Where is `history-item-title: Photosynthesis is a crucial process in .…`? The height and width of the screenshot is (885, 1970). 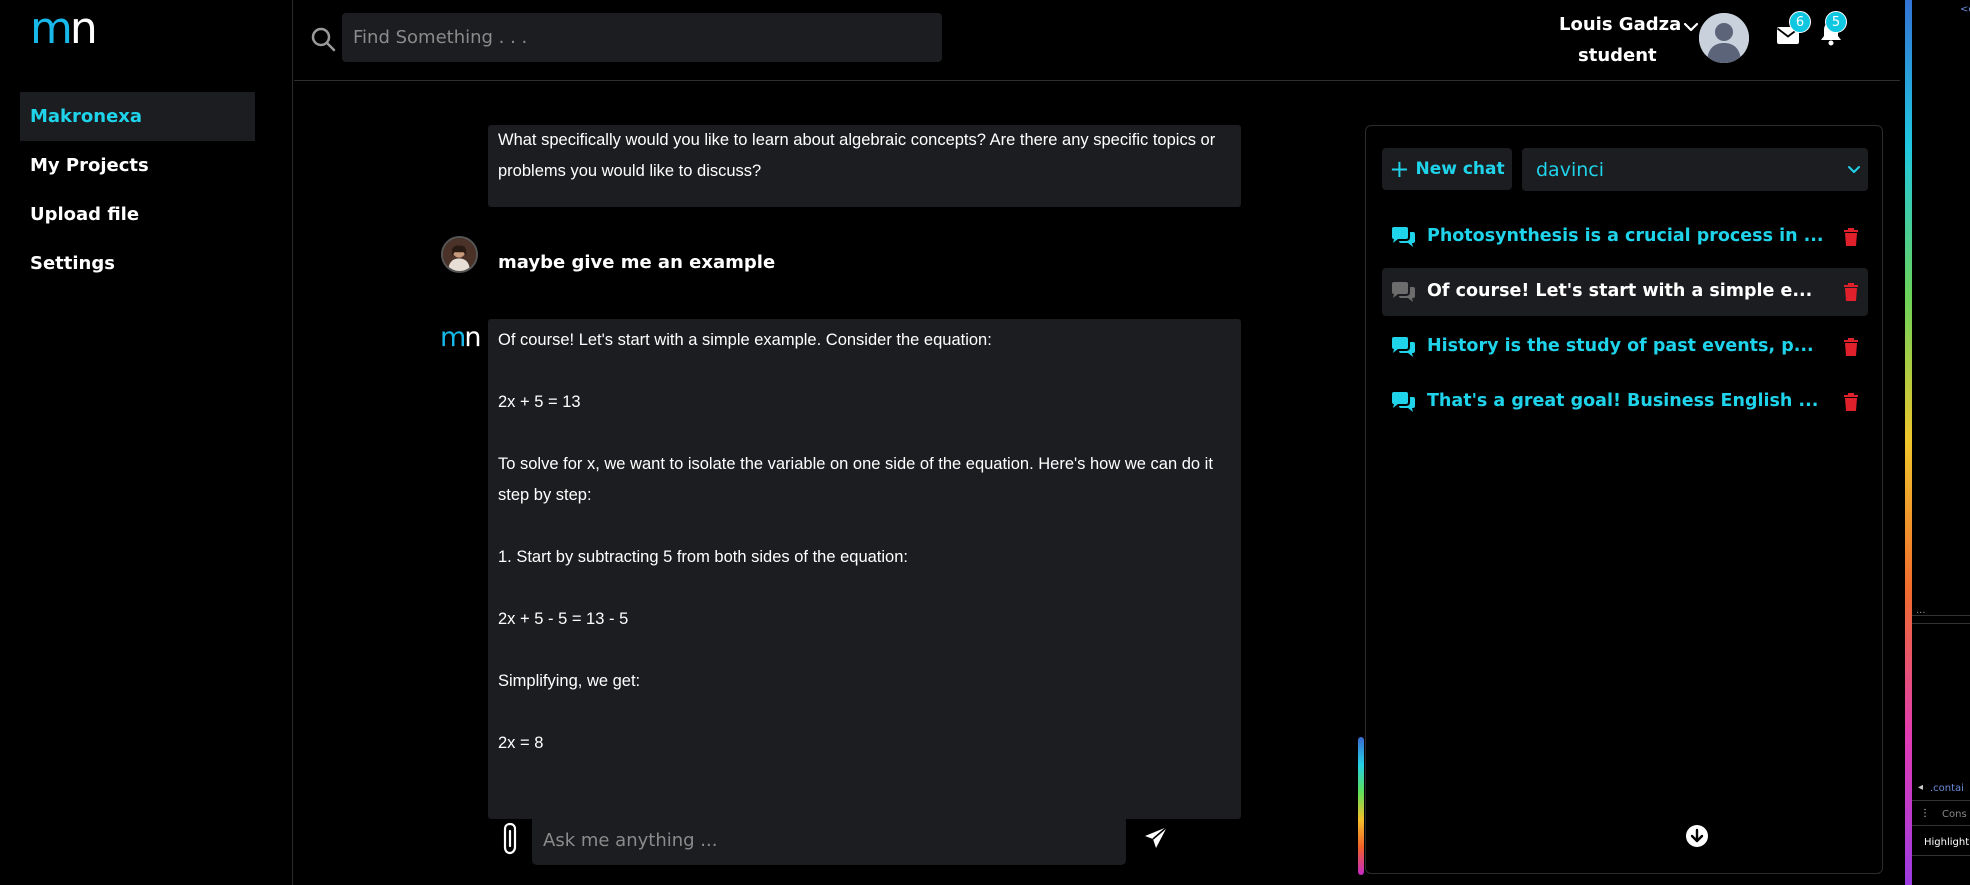
history-item-title: Photosynthesis is a crucial process in .… is located at coordinates (1625, 236).